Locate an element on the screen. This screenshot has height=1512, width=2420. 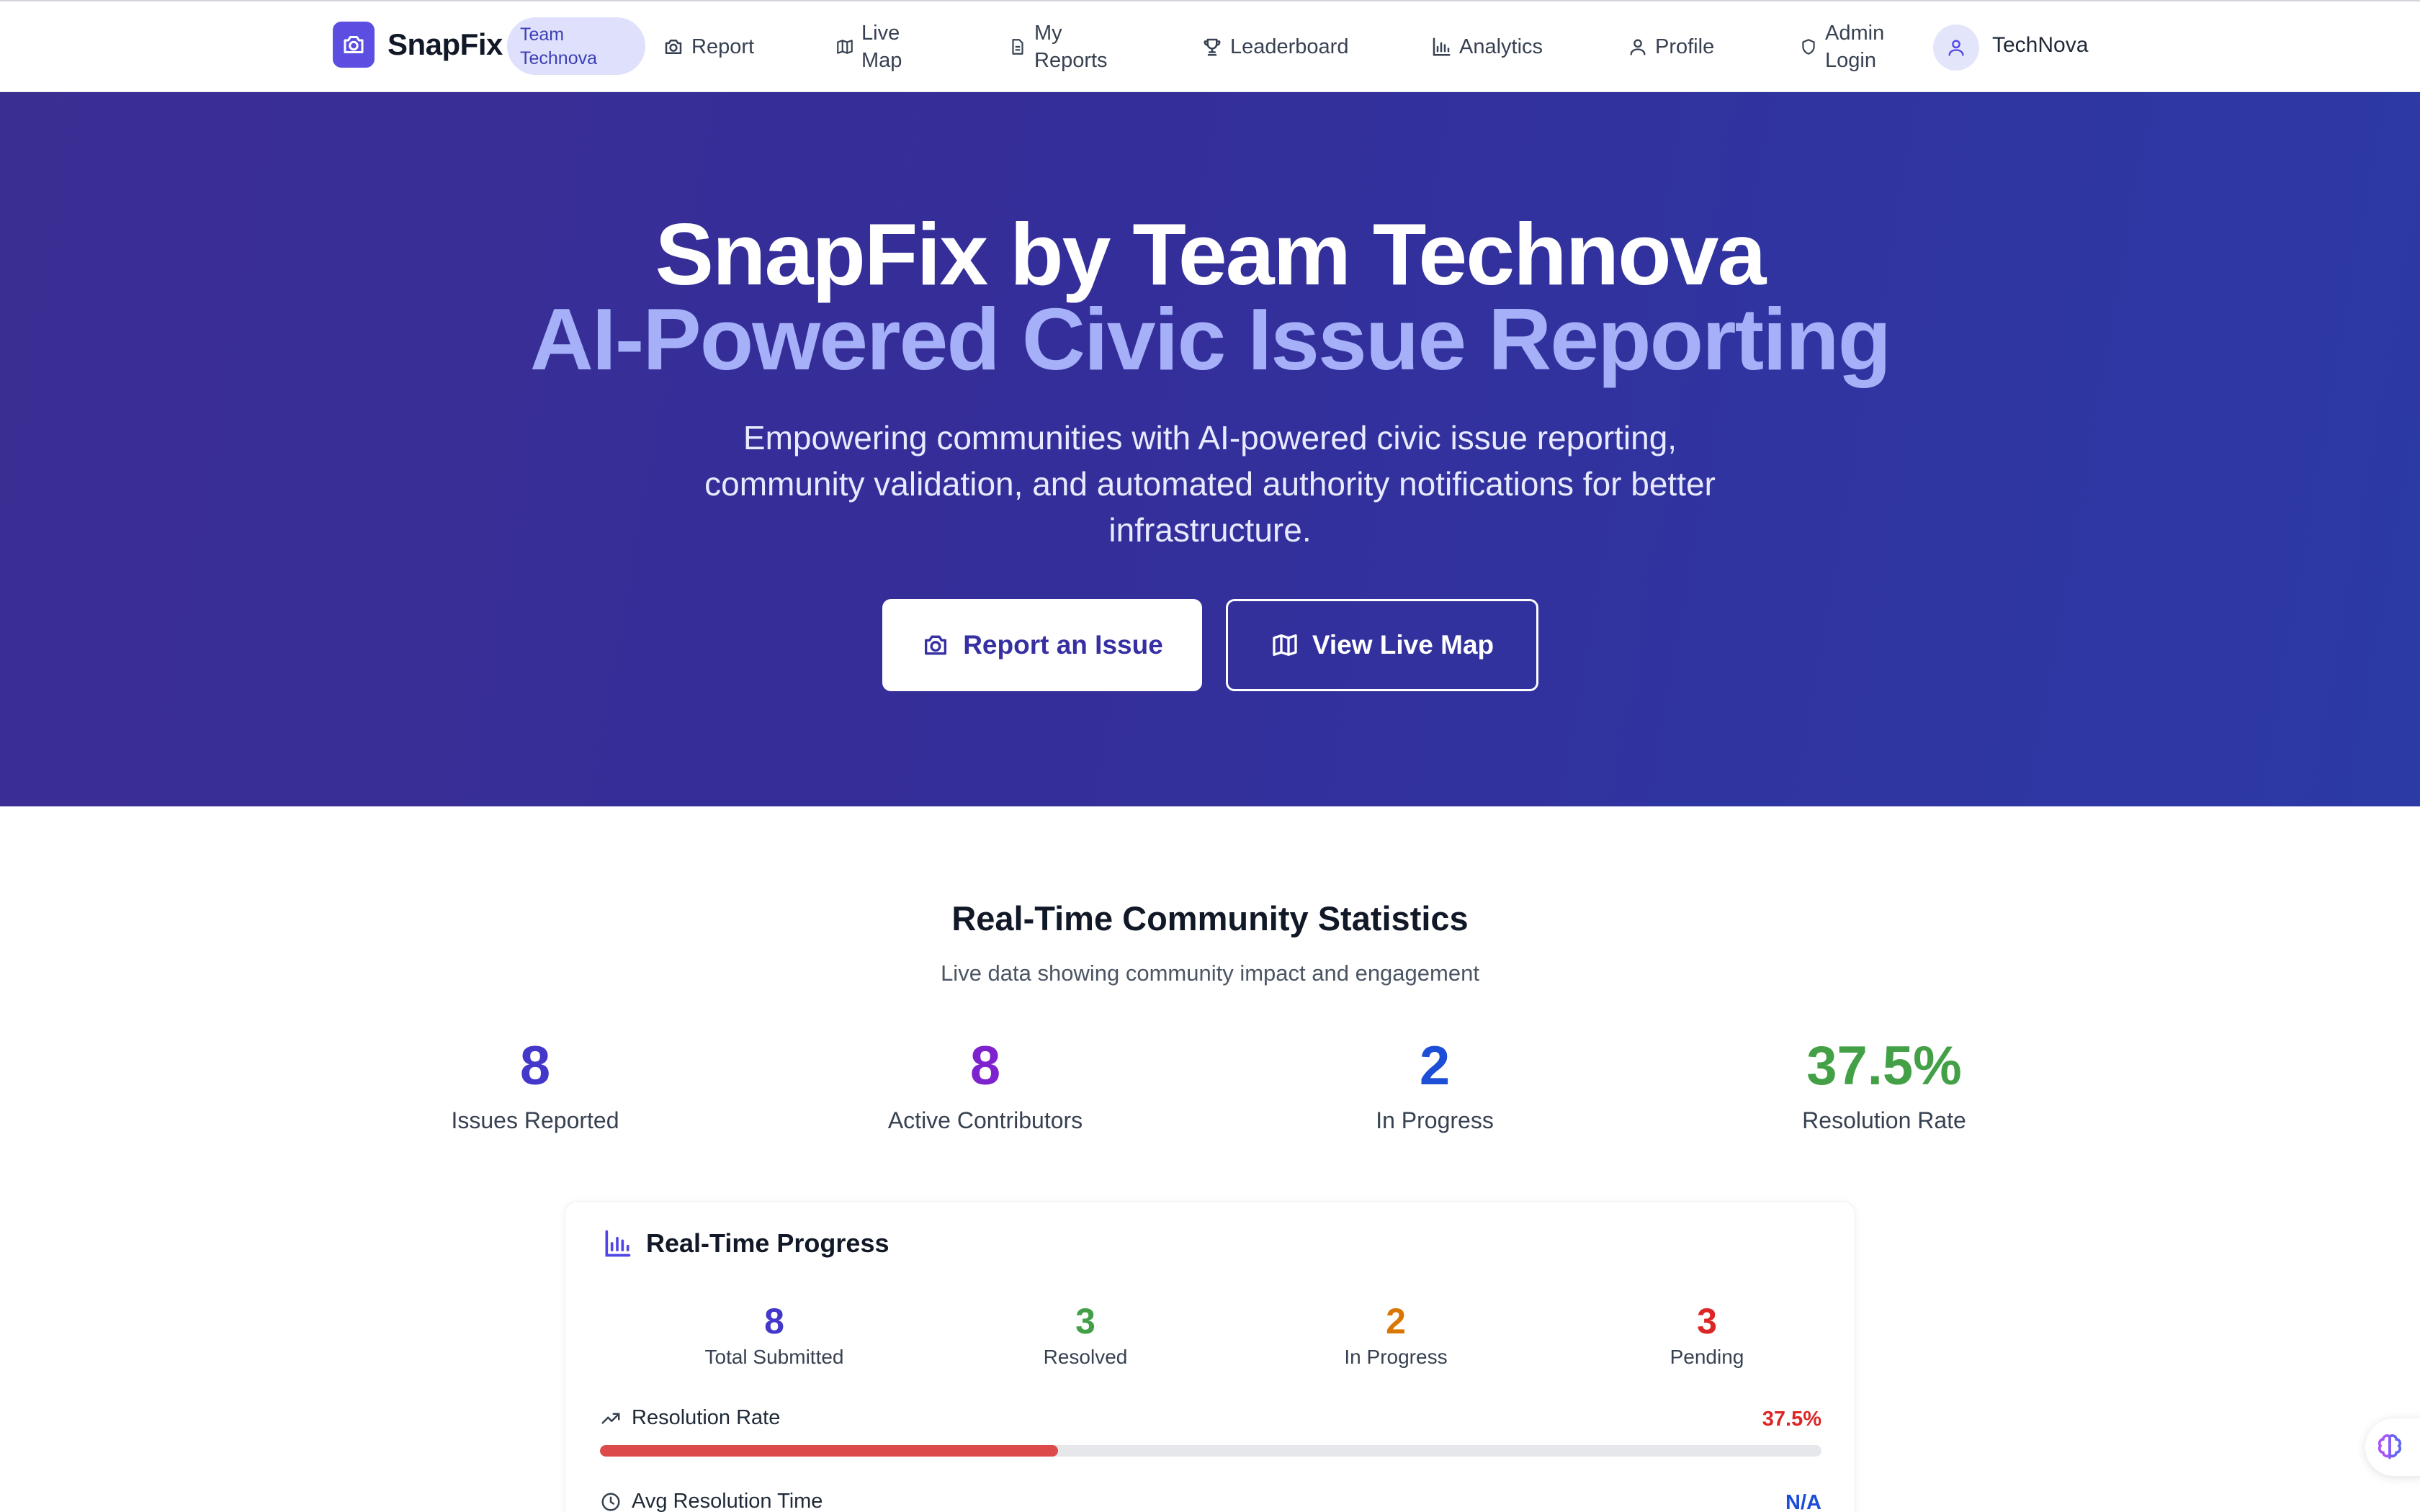
nav-analytics: Analytics is located at coordinates (1486, 46).